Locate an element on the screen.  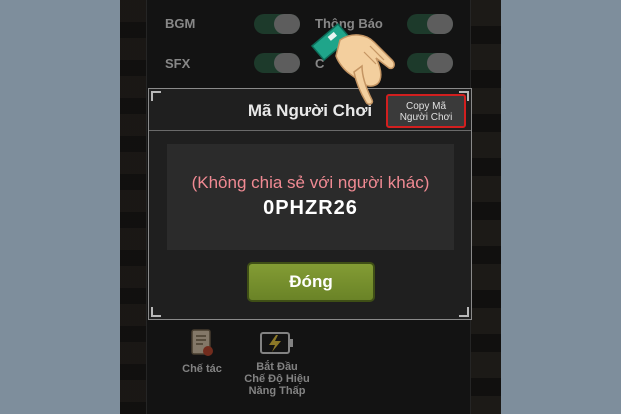
player-code-box: (Không chia sẻ với người khác) 0PHZR26 is located at coordinates (310, 197).